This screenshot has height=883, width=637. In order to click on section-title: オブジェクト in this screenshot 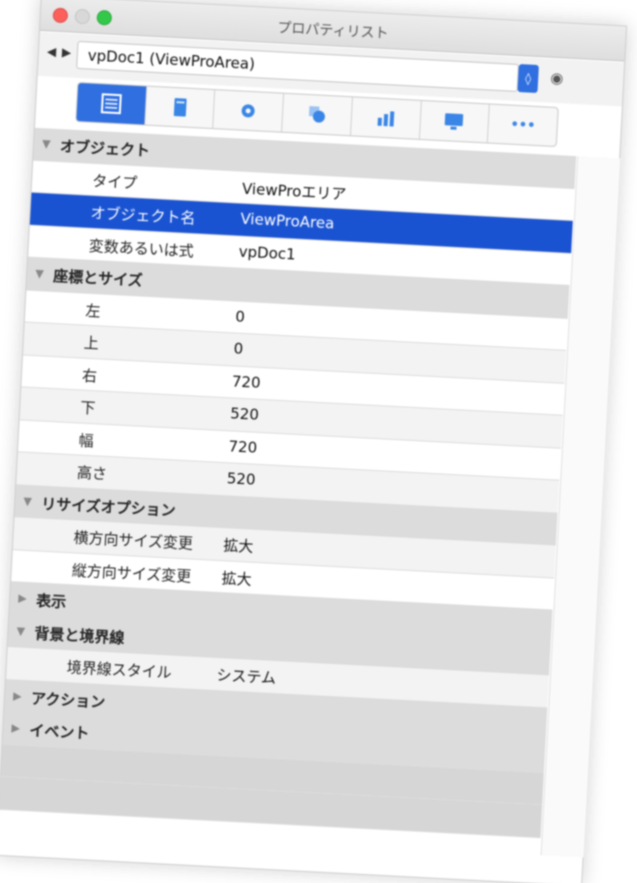, I will do `click(105, 148)`.